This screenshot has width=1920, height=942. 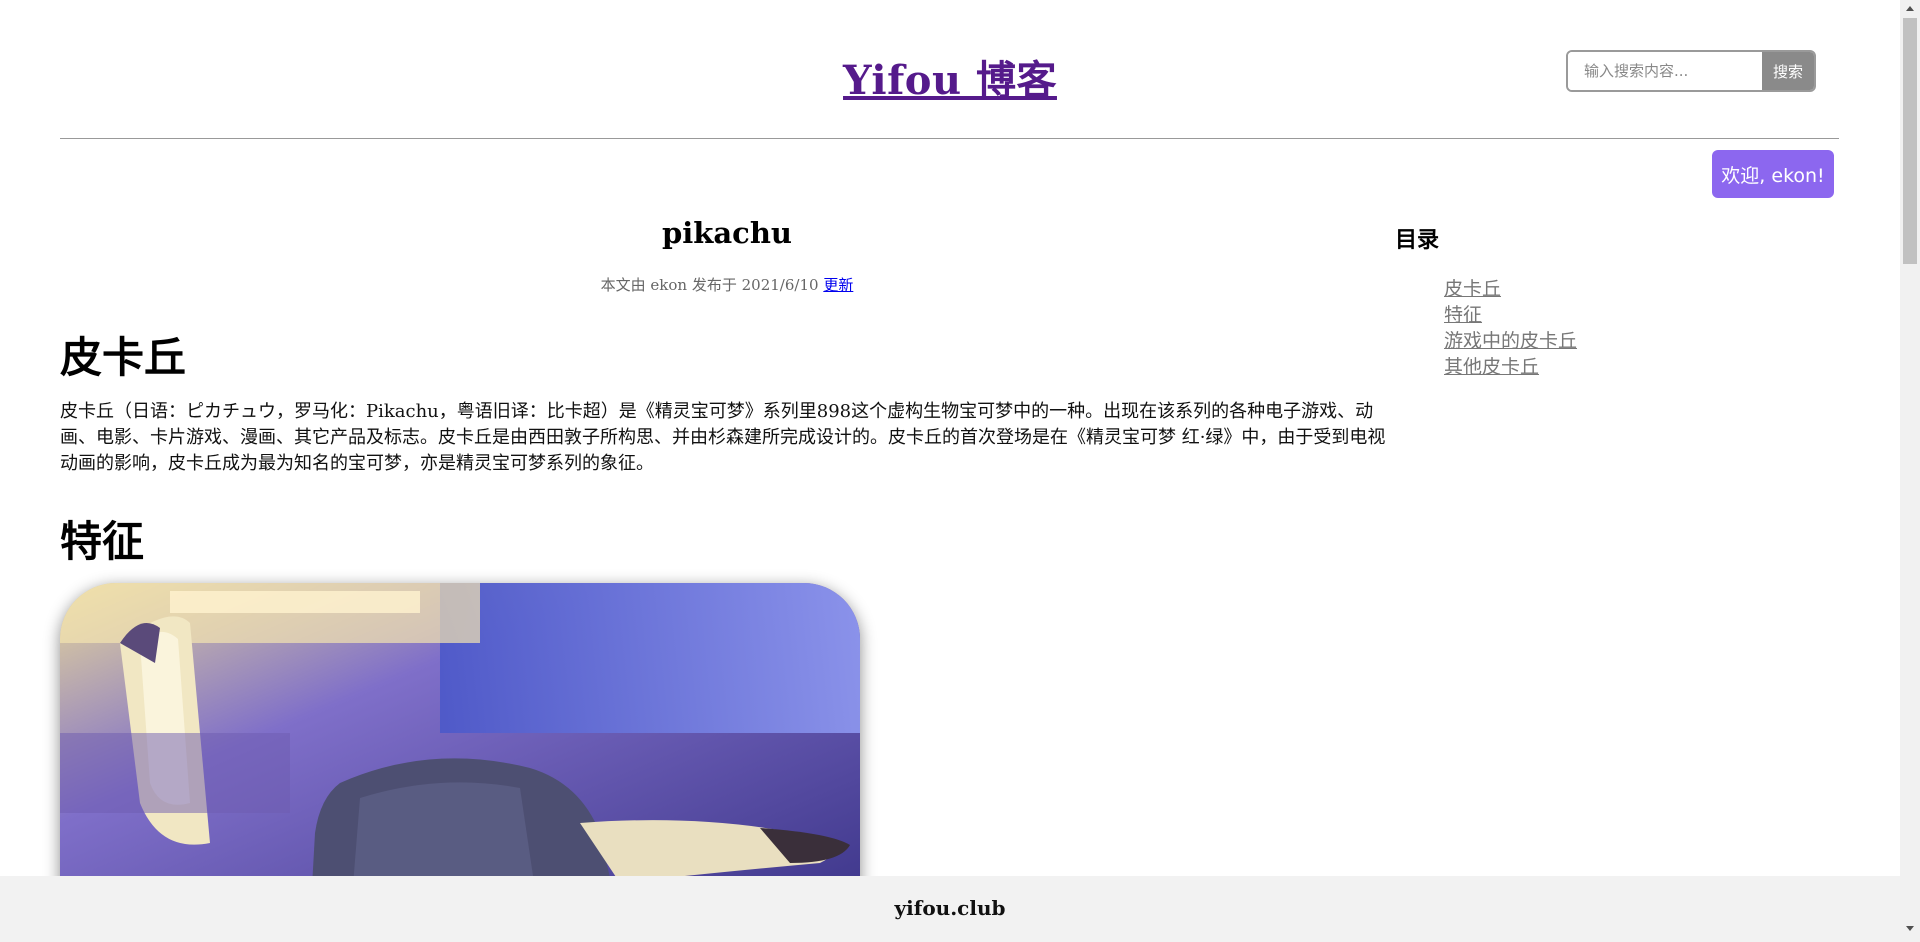 What do you see at coordinates (1491, 367) in the screenshot?
I see `toc-link-other: 其他皮卡丘` at bounding box center [1491, 367].